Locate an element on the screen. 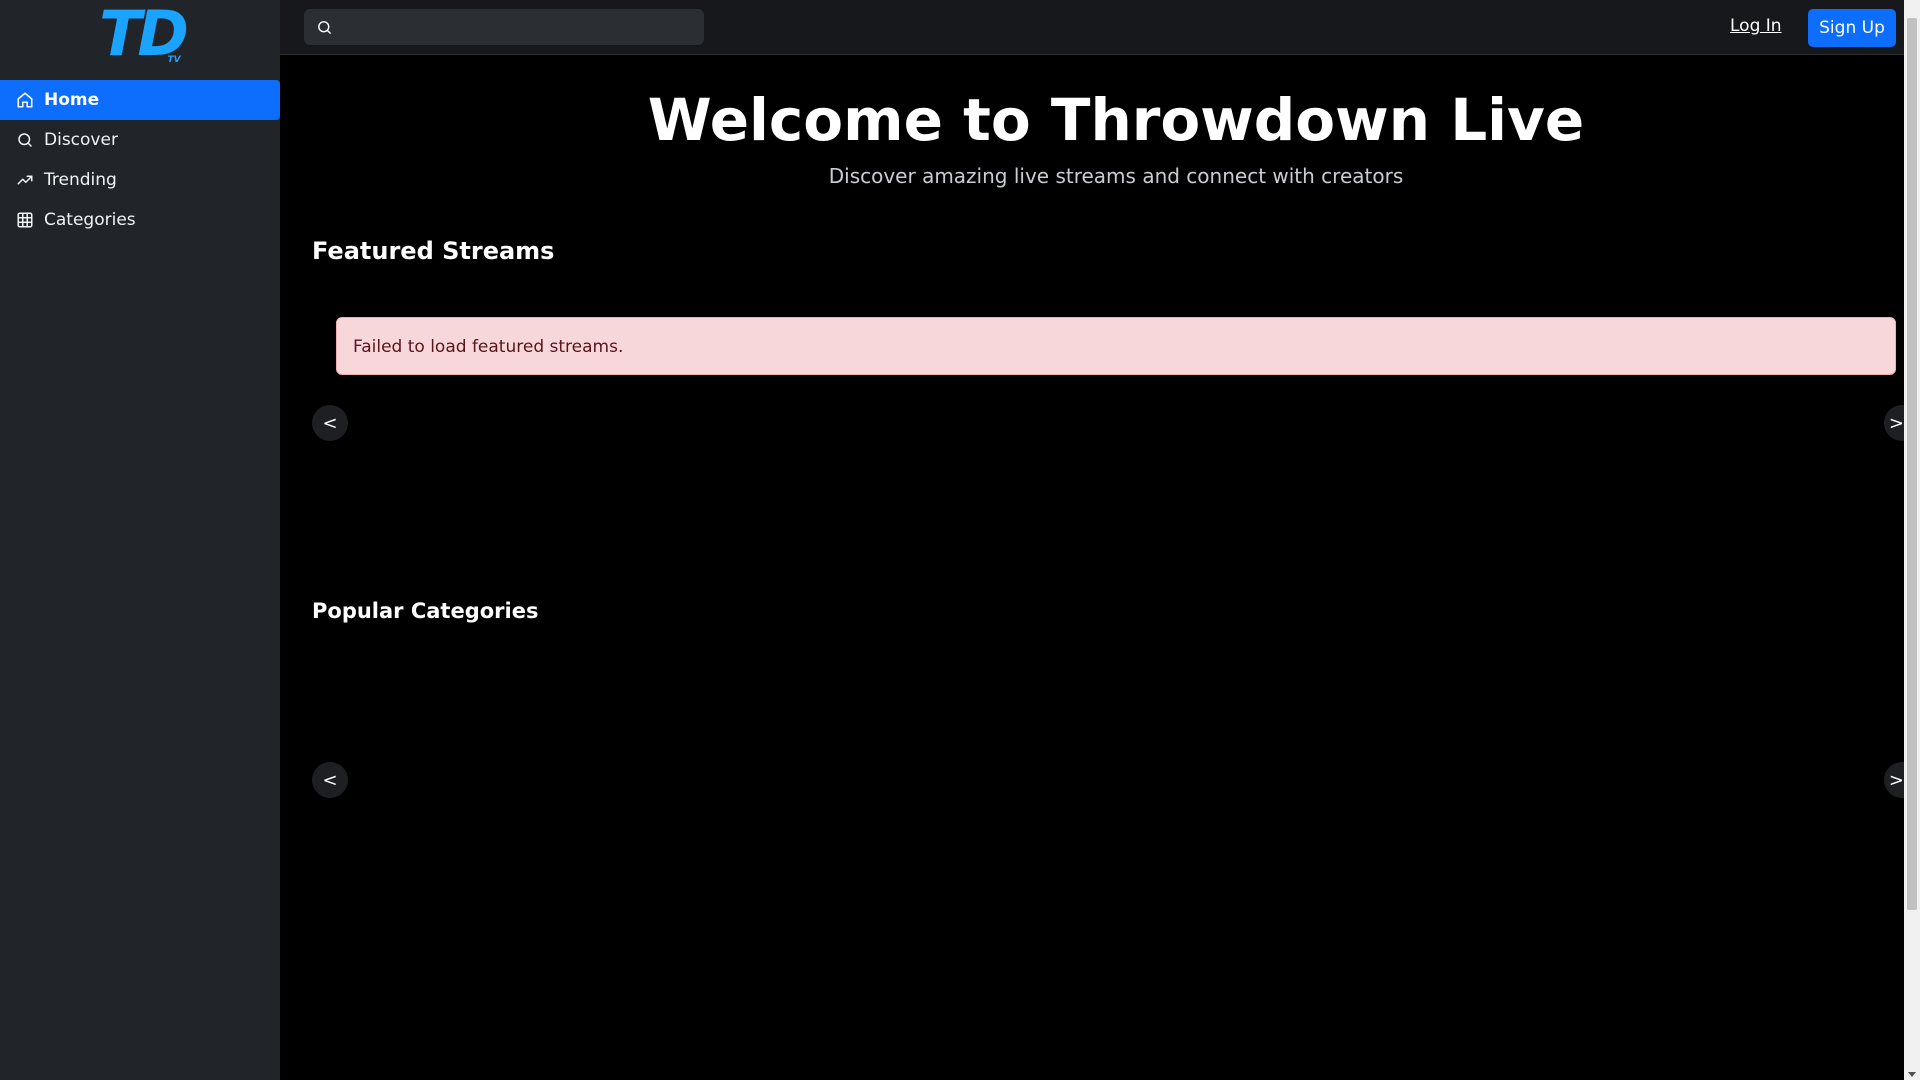  login-link: Log In is located at coordinates (1756, 26).